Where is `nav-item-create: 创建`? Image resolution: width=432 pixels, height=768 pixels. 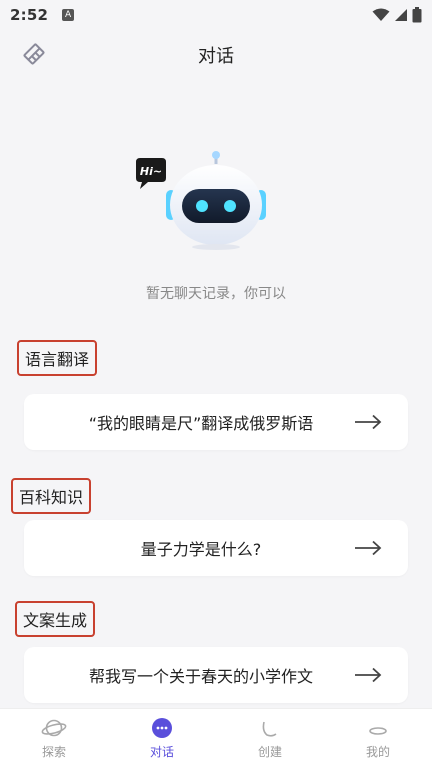
nav-item-create: 创建 is located at coordinates (270, 738).